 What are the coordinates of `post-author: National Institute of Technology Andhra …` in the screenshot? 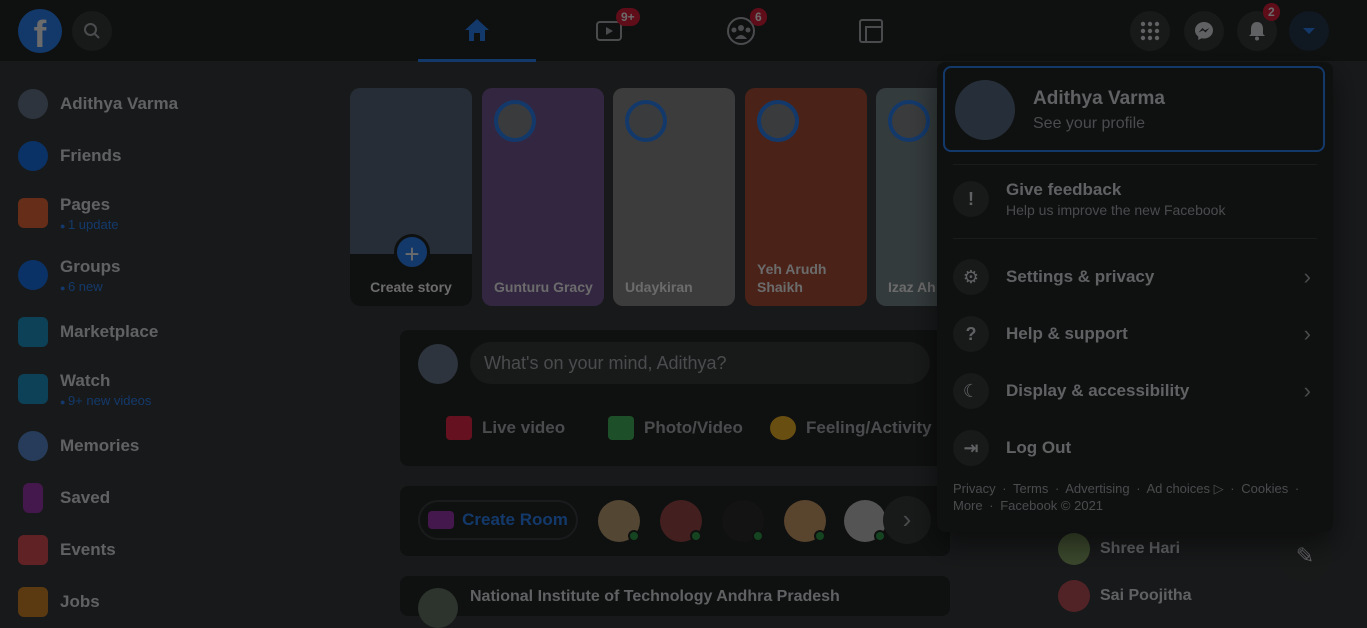 It's located at (655, 597).